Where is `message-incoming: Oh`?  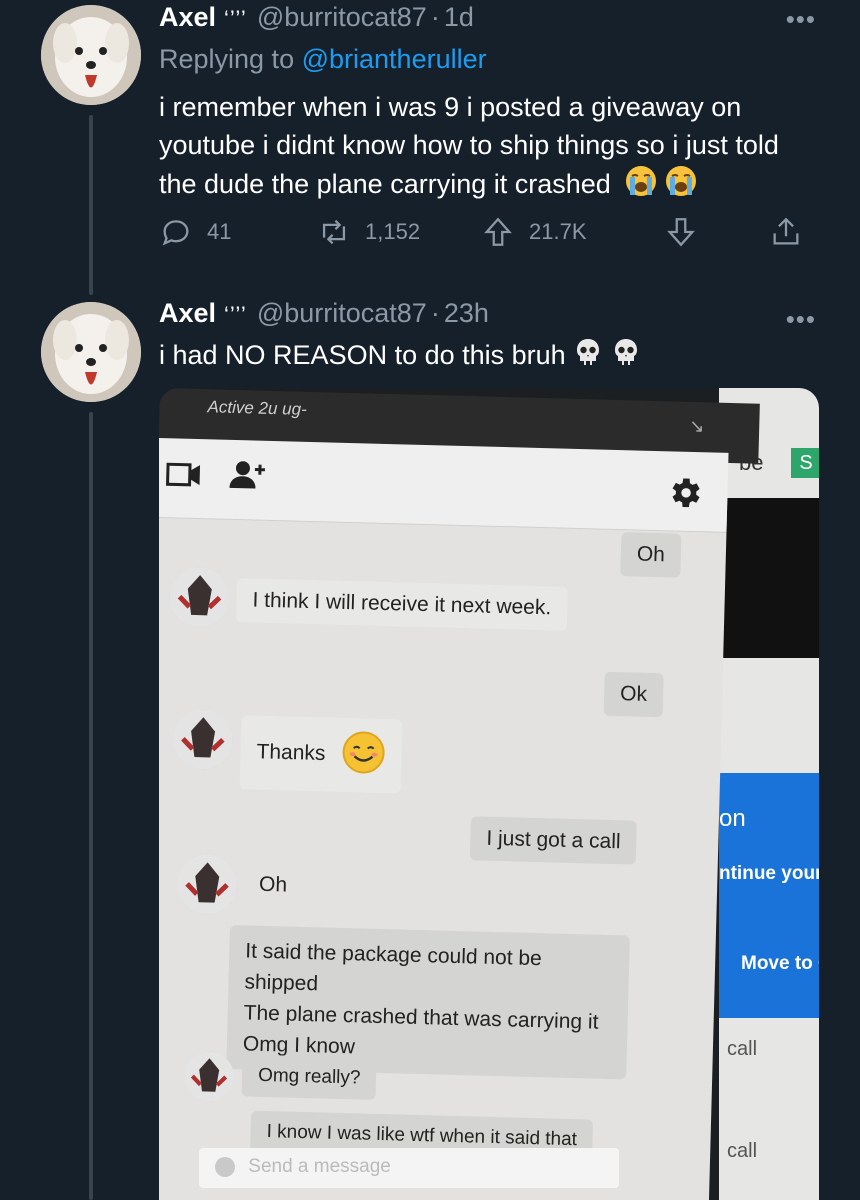 message-incoming: Oh is located at coordinates (273, 884).